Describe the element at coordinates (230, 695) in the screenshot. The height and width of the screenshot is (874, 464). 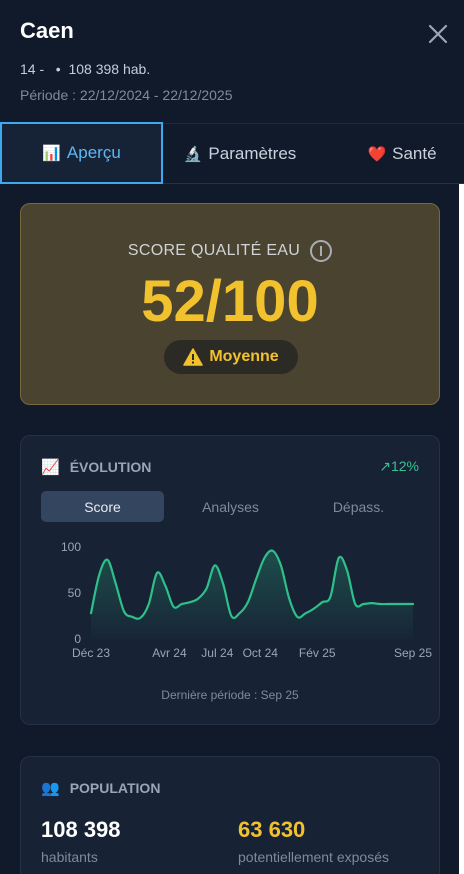
I see `last-period: Dernière période : Sep 25` at that location.